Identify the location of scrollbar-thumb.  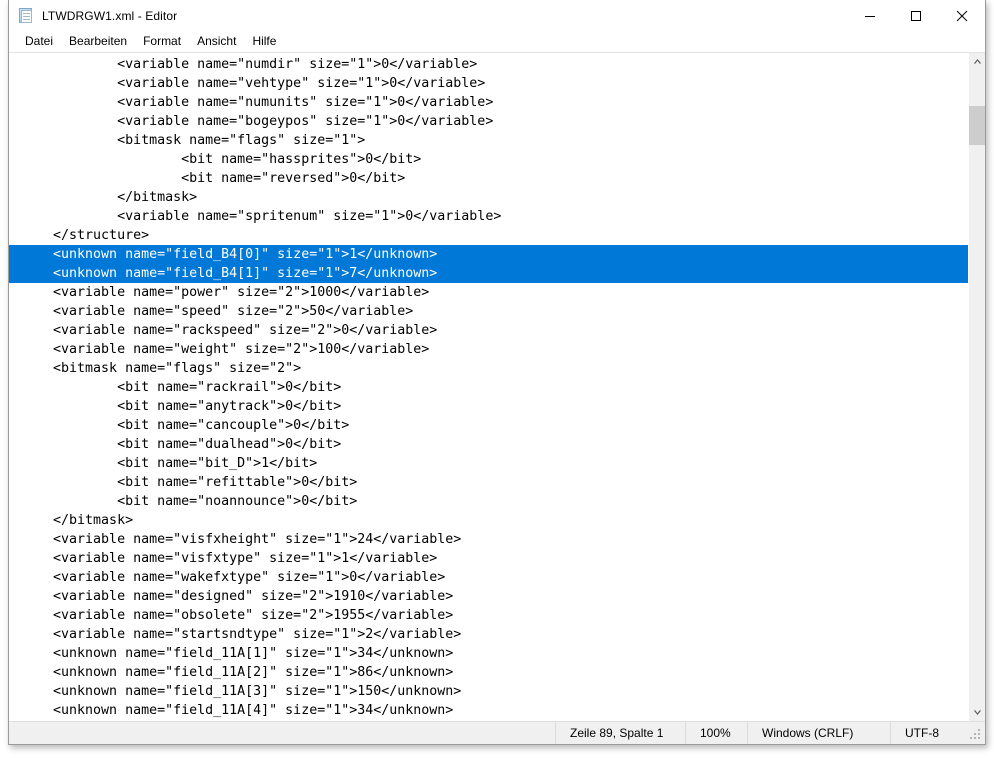
(977, 125).